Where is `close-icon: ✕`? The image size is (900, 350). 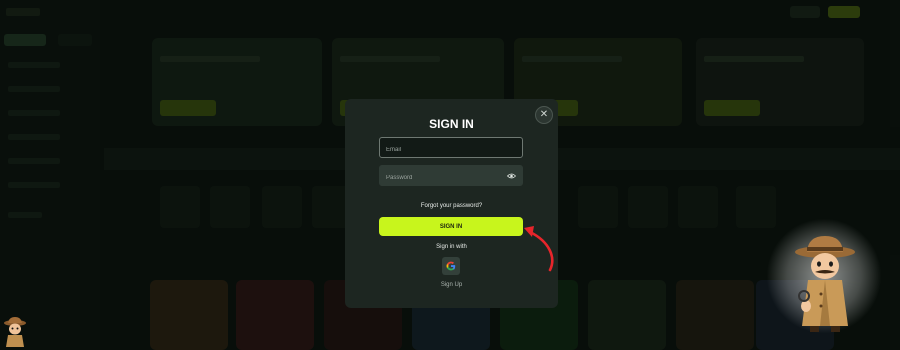 close-icon: ✕ is located at coordinates (544, 114).